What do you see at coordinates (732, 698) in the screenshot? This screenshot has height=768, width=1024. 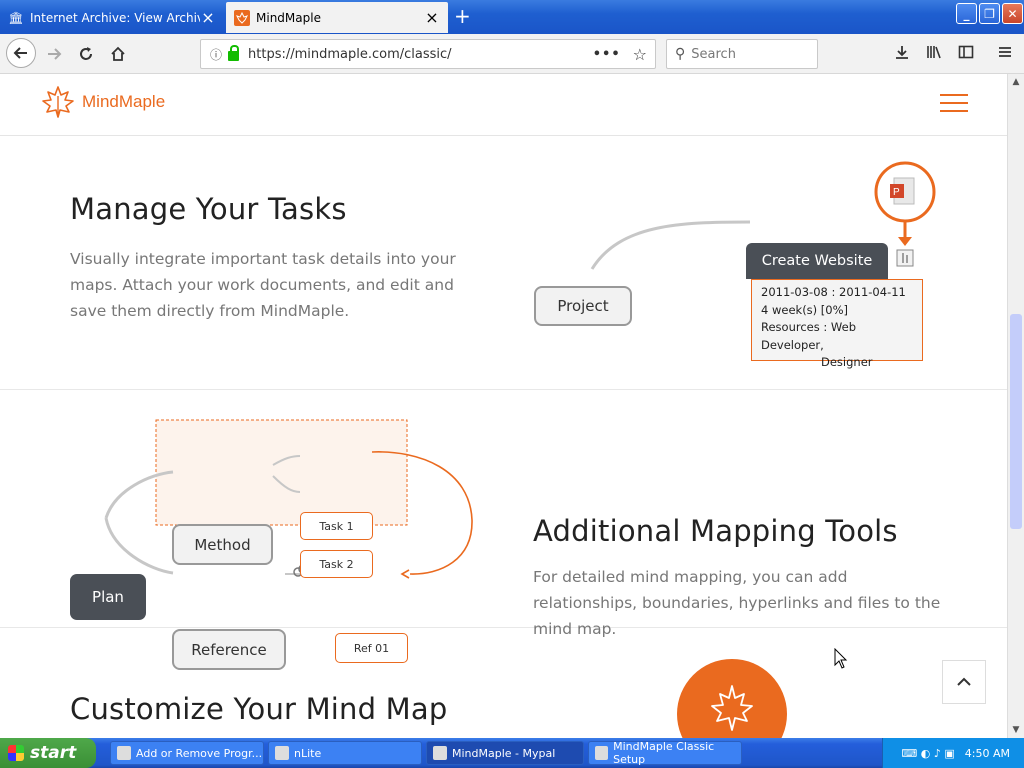 I see `customize-leaf-badge` at bounding box center [732, 698].